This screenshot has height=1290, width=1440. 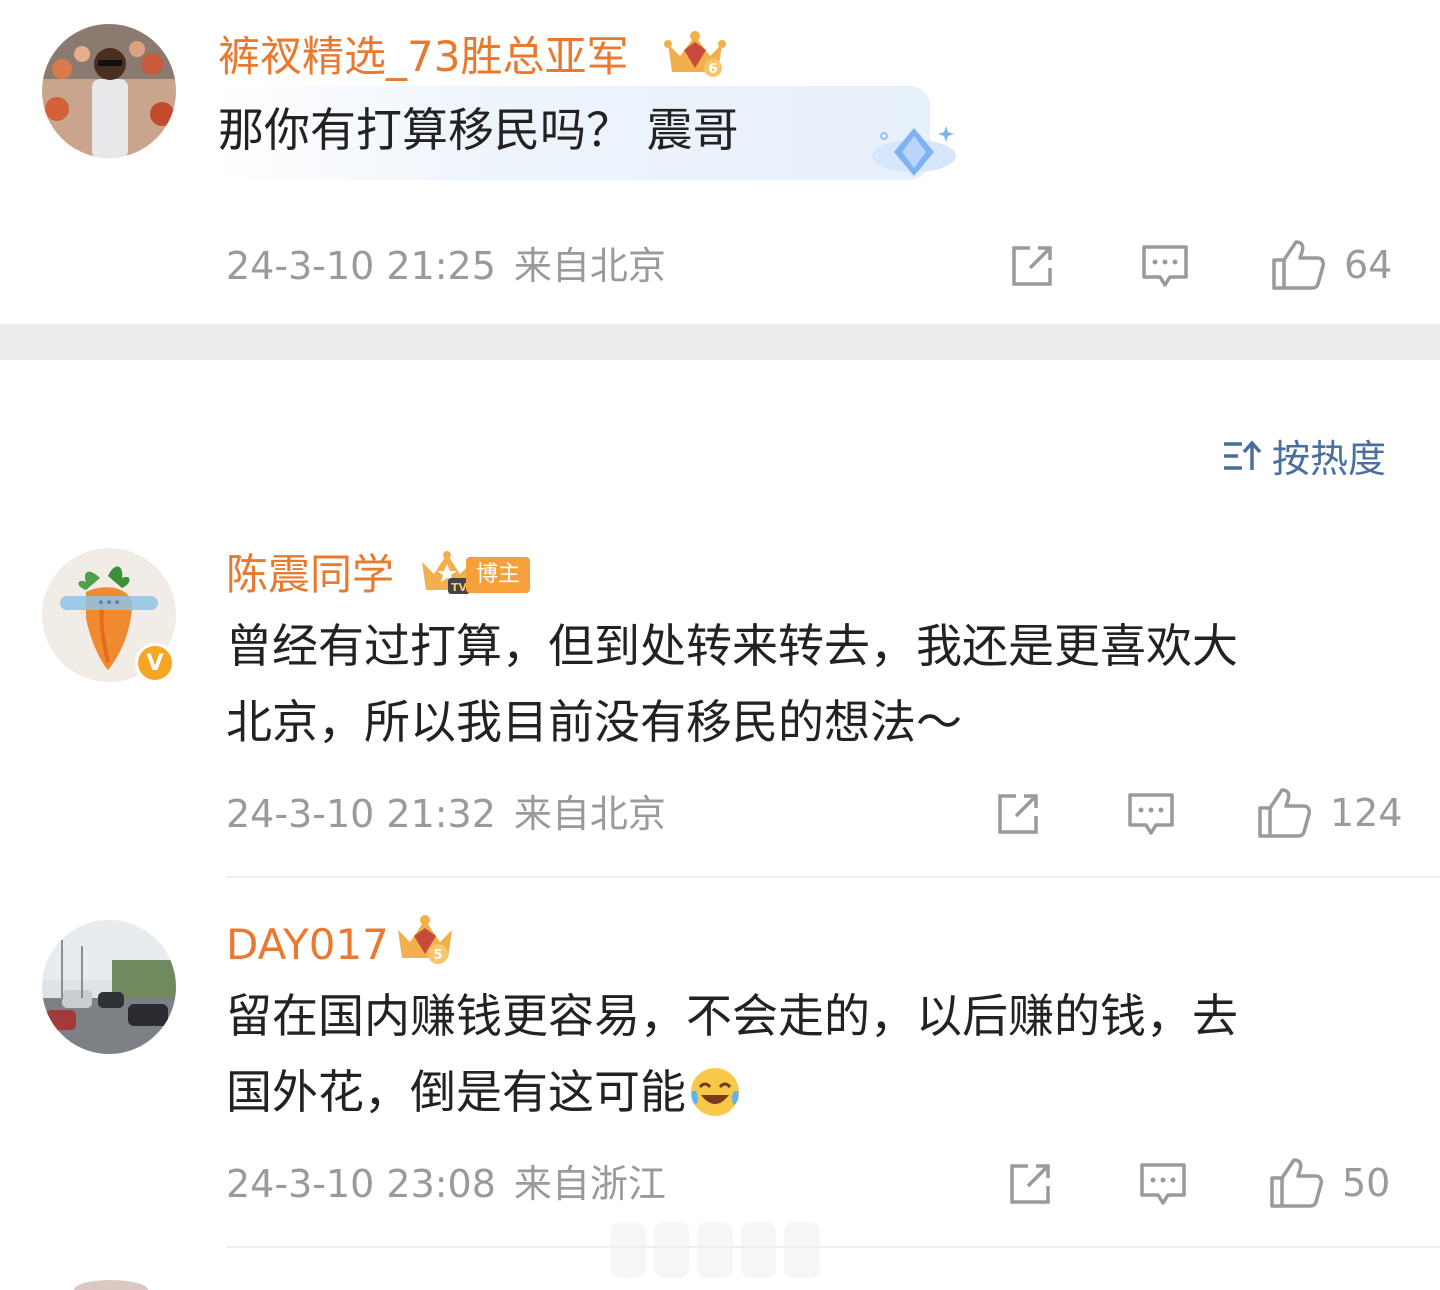 I want to click on username: 裤衩精选_73胜总亚军, so click(x=423, y=57).